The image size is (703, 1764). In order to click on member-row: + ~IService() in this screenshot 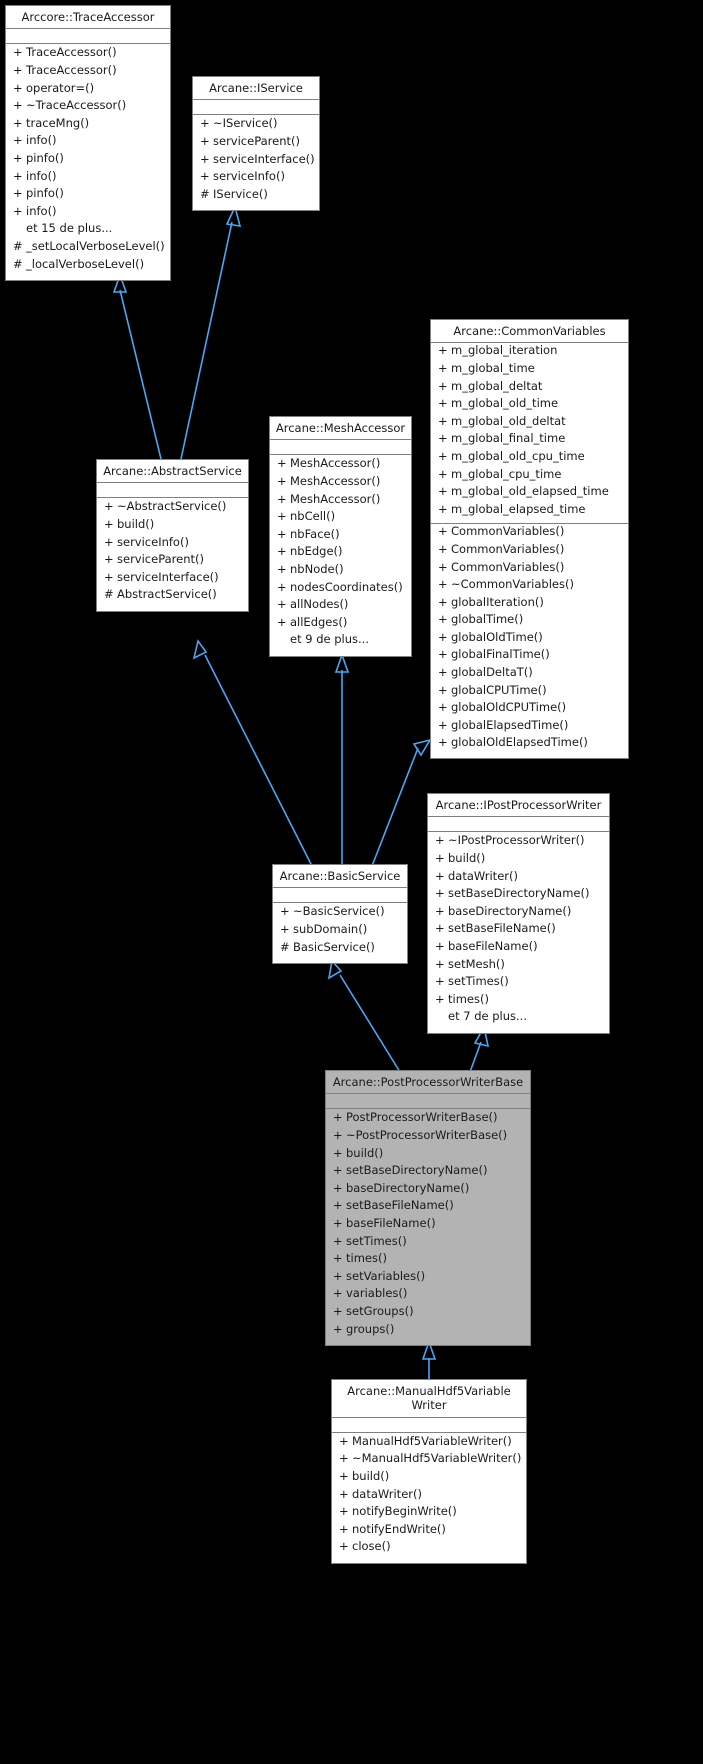, I will do `click(256, 127)`.